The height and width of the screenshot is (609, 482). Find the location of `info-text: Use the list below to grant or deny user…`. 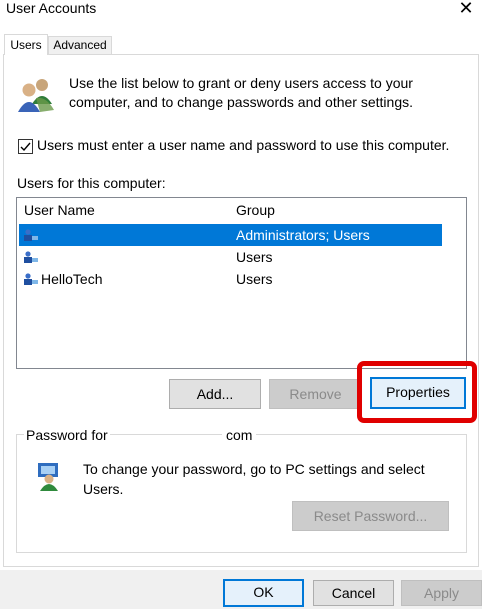

info-text: Use the list below to grant or deny user… is located at coordinates (241, 92).